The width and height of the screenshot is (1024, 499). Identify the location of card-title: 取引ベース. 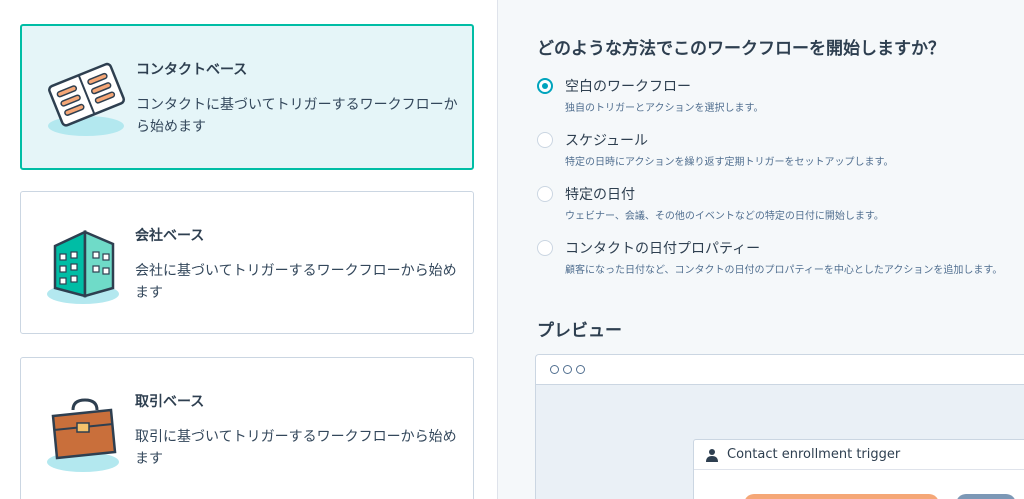
(170, 402).